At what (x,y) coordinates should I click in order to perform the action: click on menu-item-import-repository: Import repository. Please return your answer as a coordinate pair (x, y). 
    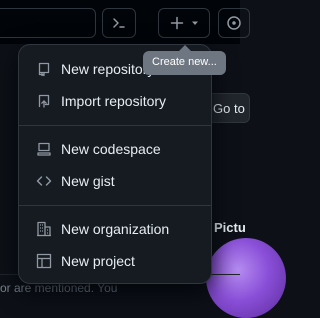
    Looking at the image, I should click on (115, 101).